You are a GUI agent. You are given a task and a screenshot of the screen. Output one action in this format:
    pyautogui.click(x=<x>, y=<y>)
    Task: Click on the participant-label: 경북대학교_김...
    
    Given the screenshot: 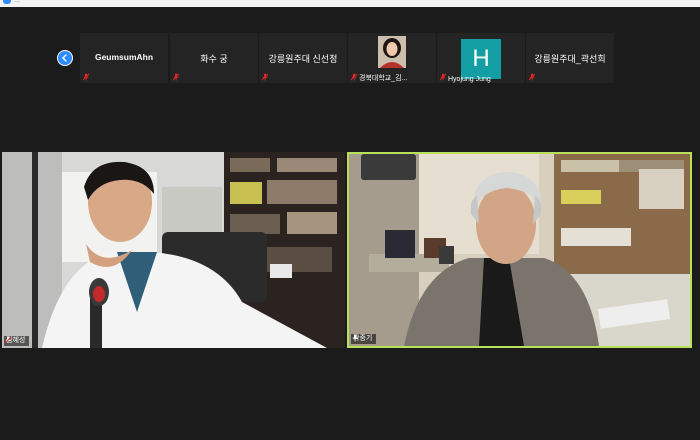 What is the action you would take?
    pyautogui.click(x=383, y=78)
    